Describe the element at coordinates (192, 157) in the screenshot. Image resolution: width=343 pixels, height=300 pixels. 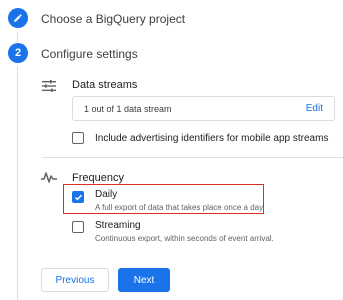
I see `section-divider` at that location.